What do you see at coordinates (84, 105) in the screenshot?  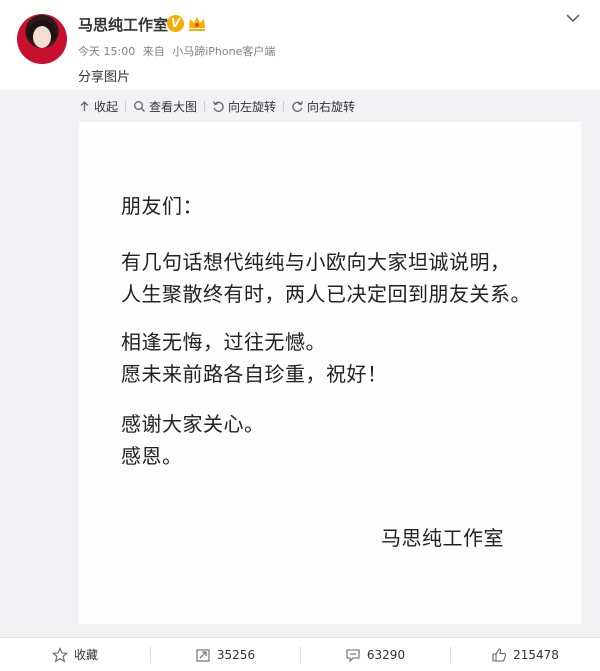 I see `arrow-up-icon` at bounding box center [84, 105].